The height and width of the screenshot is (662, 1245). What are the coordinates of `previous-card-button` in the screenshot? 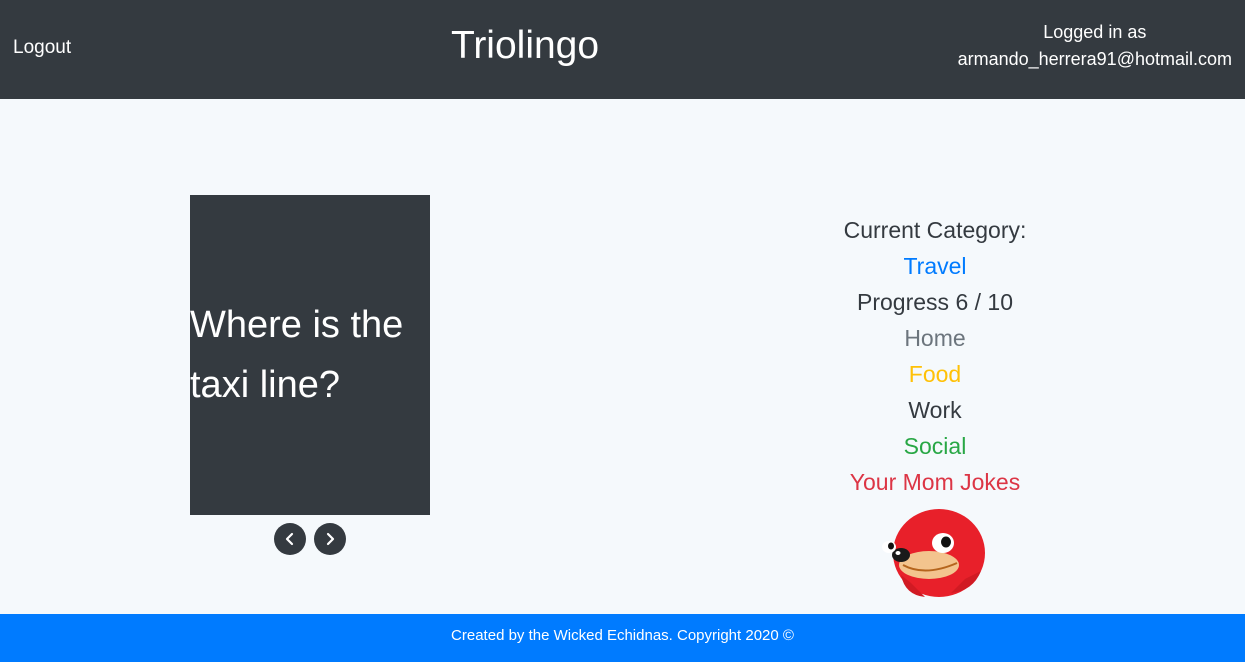 It's located at (290, 539).